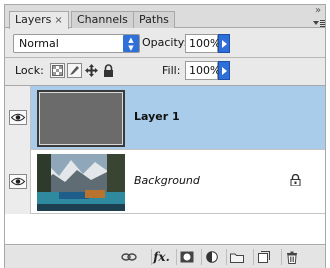 The width and height of the screenshot is (330, 268). I want to click on tab-bar: Layers × Channels Paths, so click(165, 17).